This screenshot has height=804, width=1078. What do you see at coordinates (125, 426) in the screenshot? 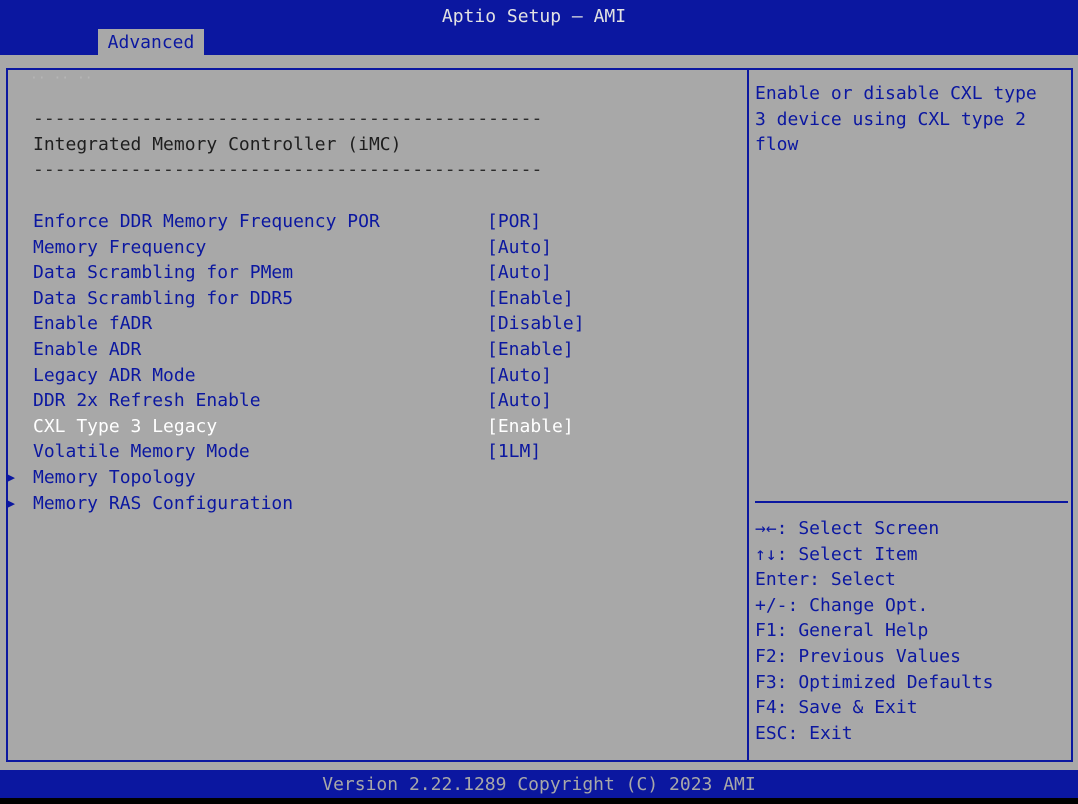
I see `setting-label: CXL Type 3 Legacy` at bounding box center [125, 426].